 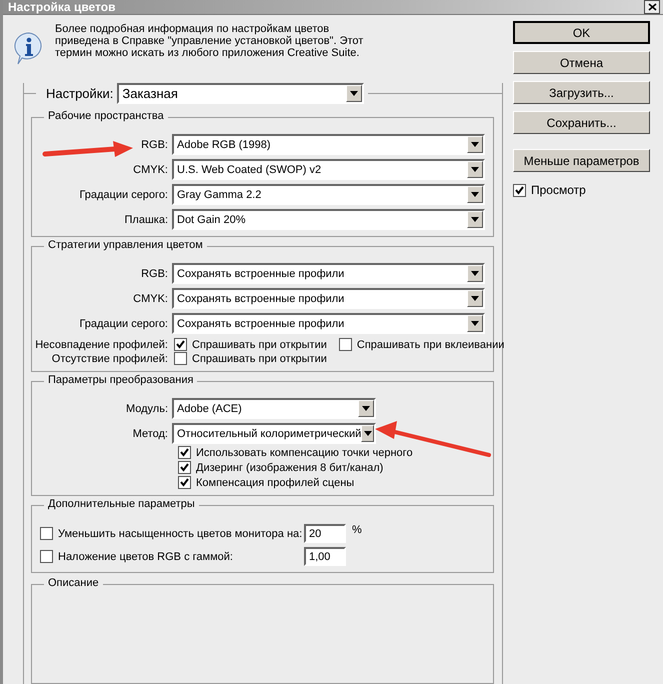 I want to click on checkbox-label: Спрашивать при вклеивании, so click(x=430, y=344).